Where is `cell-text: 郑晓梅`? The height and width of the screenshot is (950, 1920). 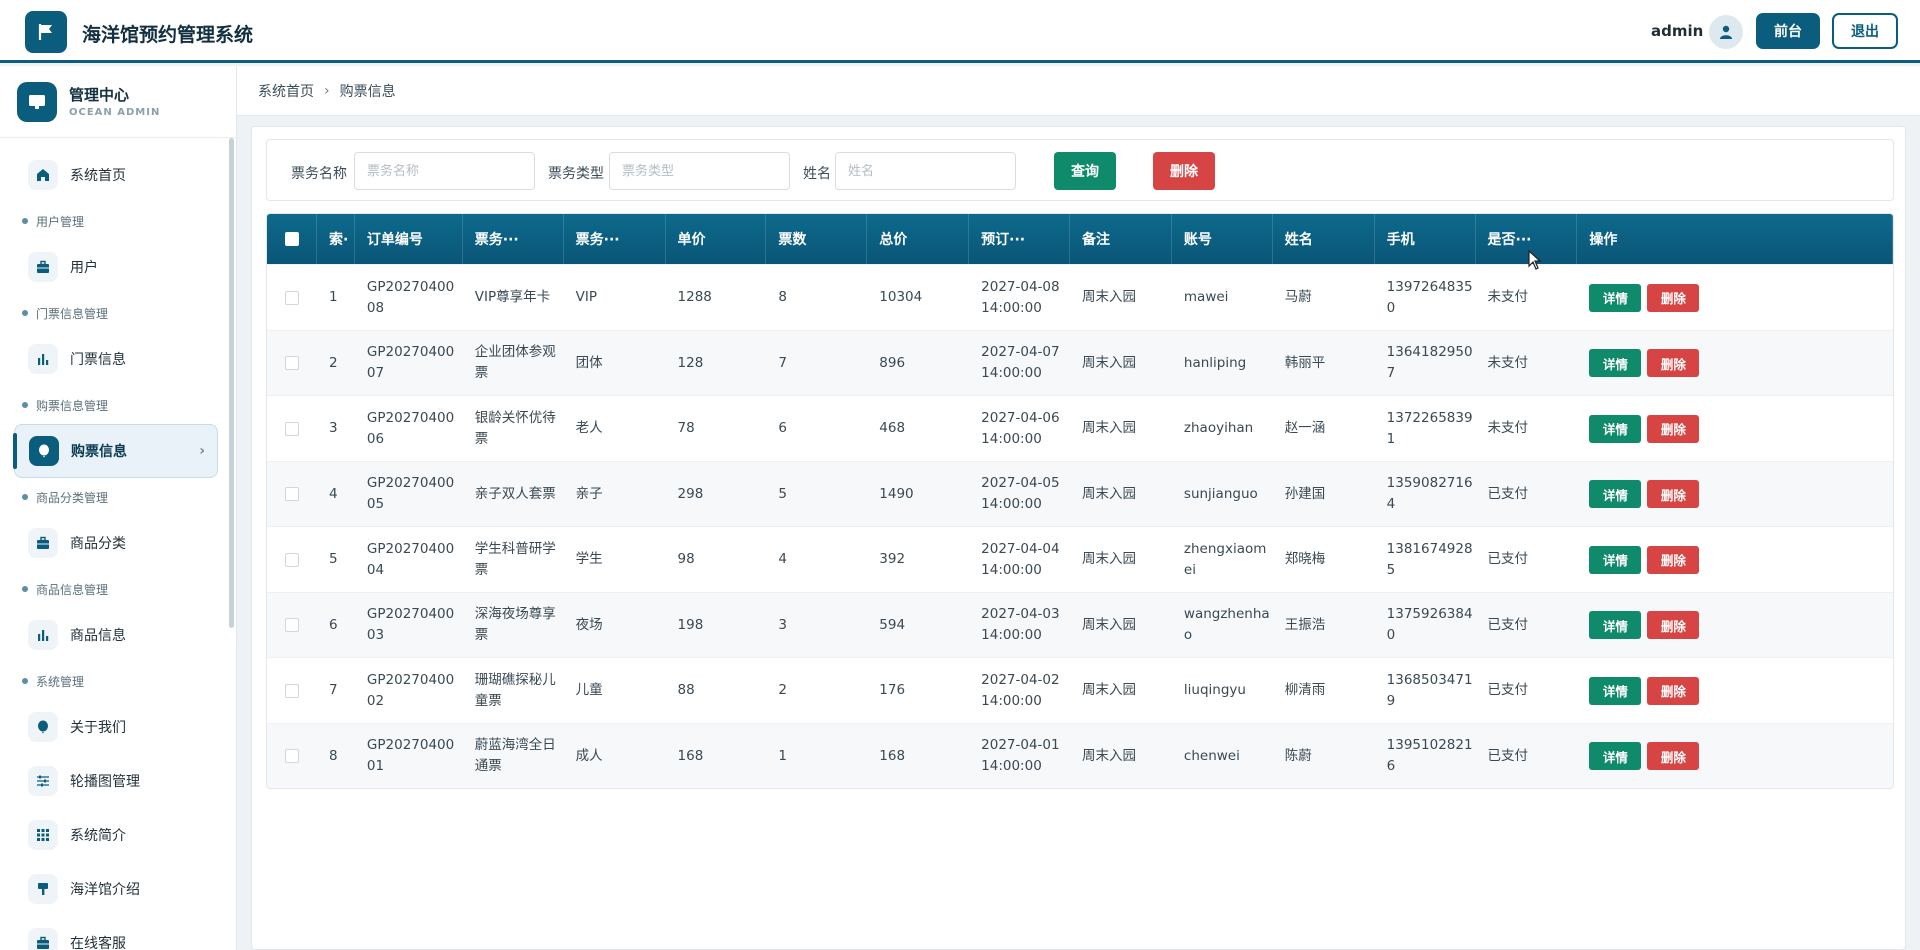
cell-text: 郑晓梅 is located at coordinates (1305, 559).